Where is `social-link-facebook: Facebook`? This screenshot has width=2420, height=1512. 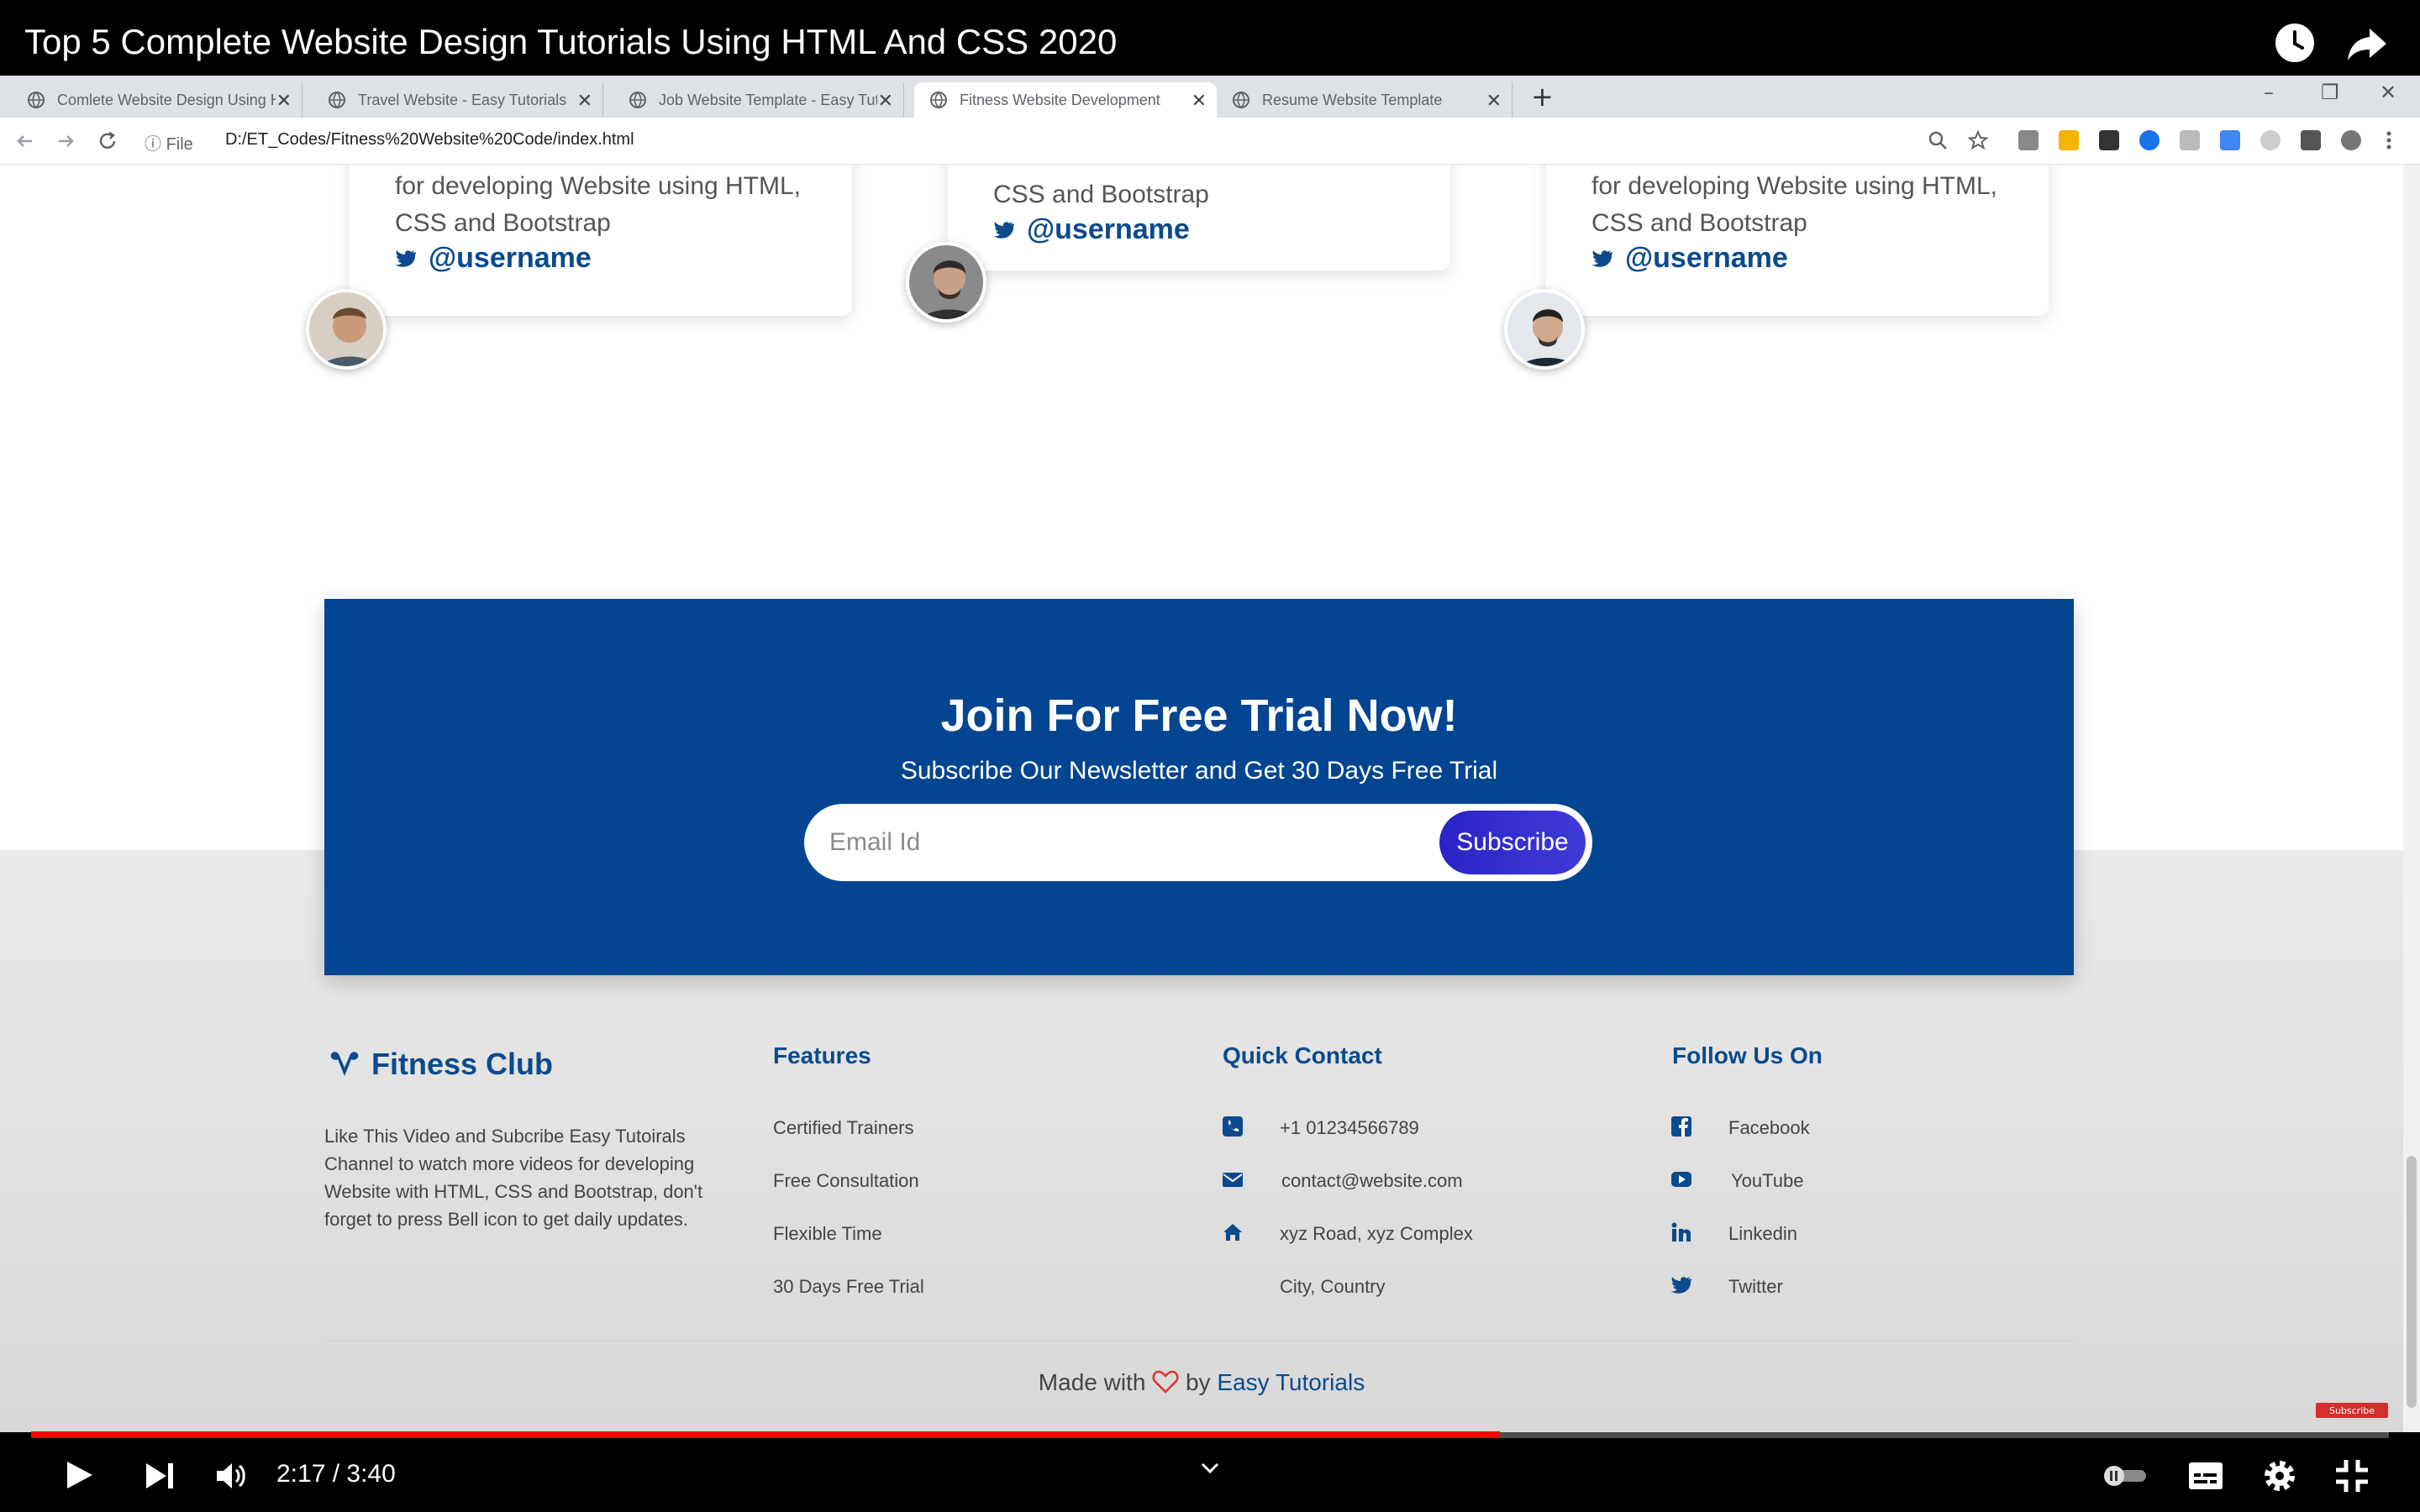 social-link-facebook: Facebook is located at coordinates (1769, 1128).